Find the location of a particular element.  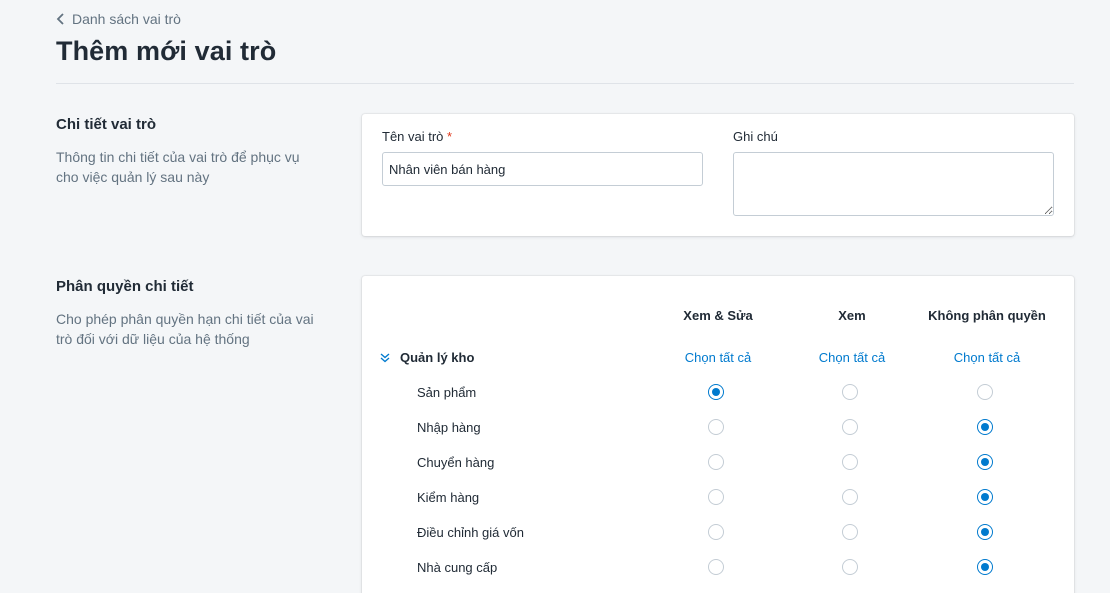

permissions-section-title: Phân quyền chi tiết is located at coordinates (125, 286).